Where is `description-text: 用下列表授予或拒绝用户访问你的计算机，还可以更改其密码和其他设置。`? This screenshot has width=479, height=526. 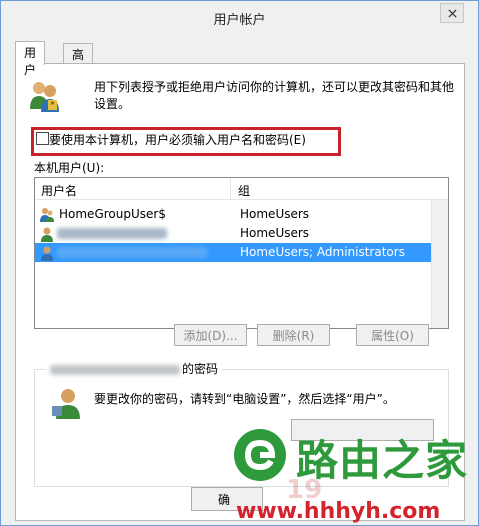 description-text: 用下列表授予或拒绝用户访问你的计算机，还可以更改其密码和其他设置。 is located at coordinates (274, 95).